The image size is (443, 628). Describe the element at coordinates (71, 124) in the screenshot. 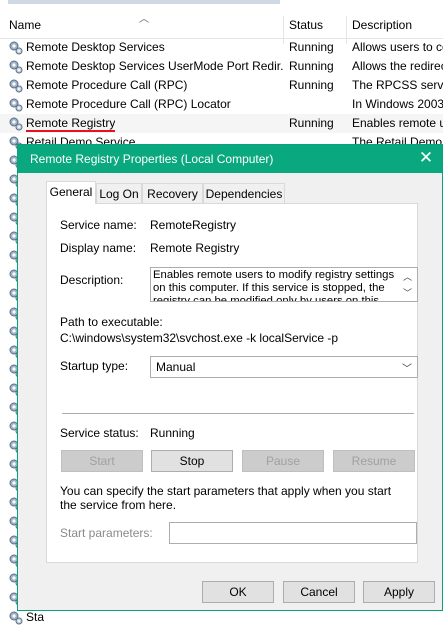

I see `service-name: Remote Registry` at that location.